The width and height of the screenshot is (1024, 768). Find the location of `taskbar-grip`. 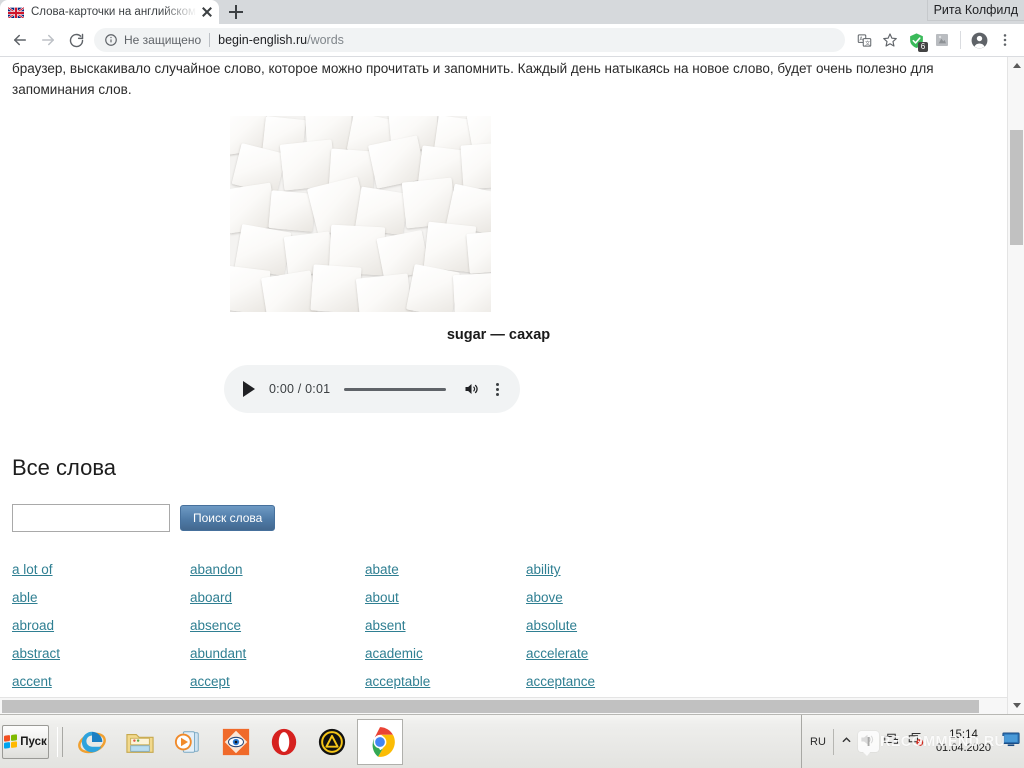

taskbar-grip is located at coordinates (60, 741).